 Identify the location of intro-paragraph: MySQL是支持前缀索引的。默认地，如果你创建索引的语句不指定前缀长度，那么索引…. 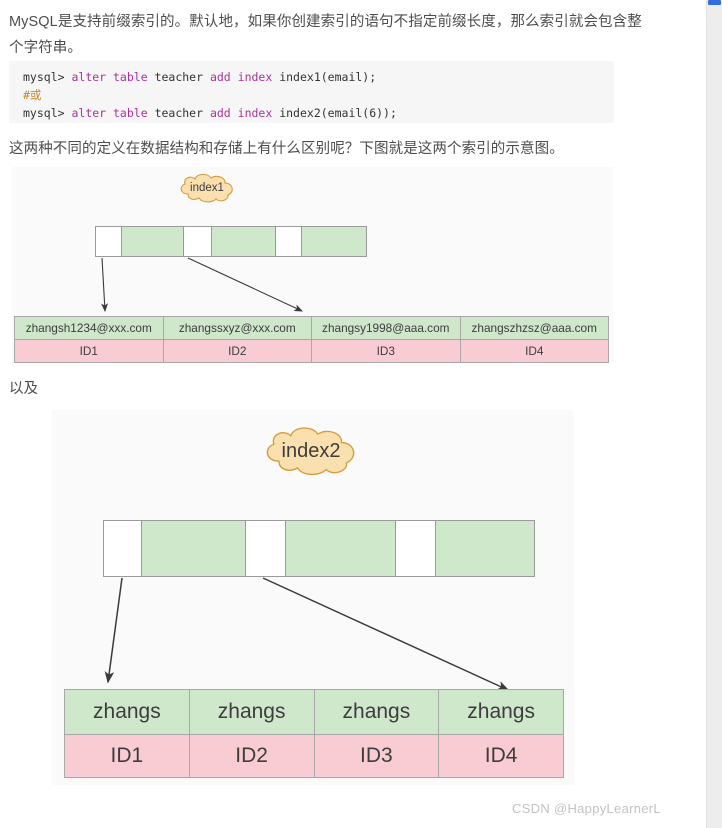
(325, 35).